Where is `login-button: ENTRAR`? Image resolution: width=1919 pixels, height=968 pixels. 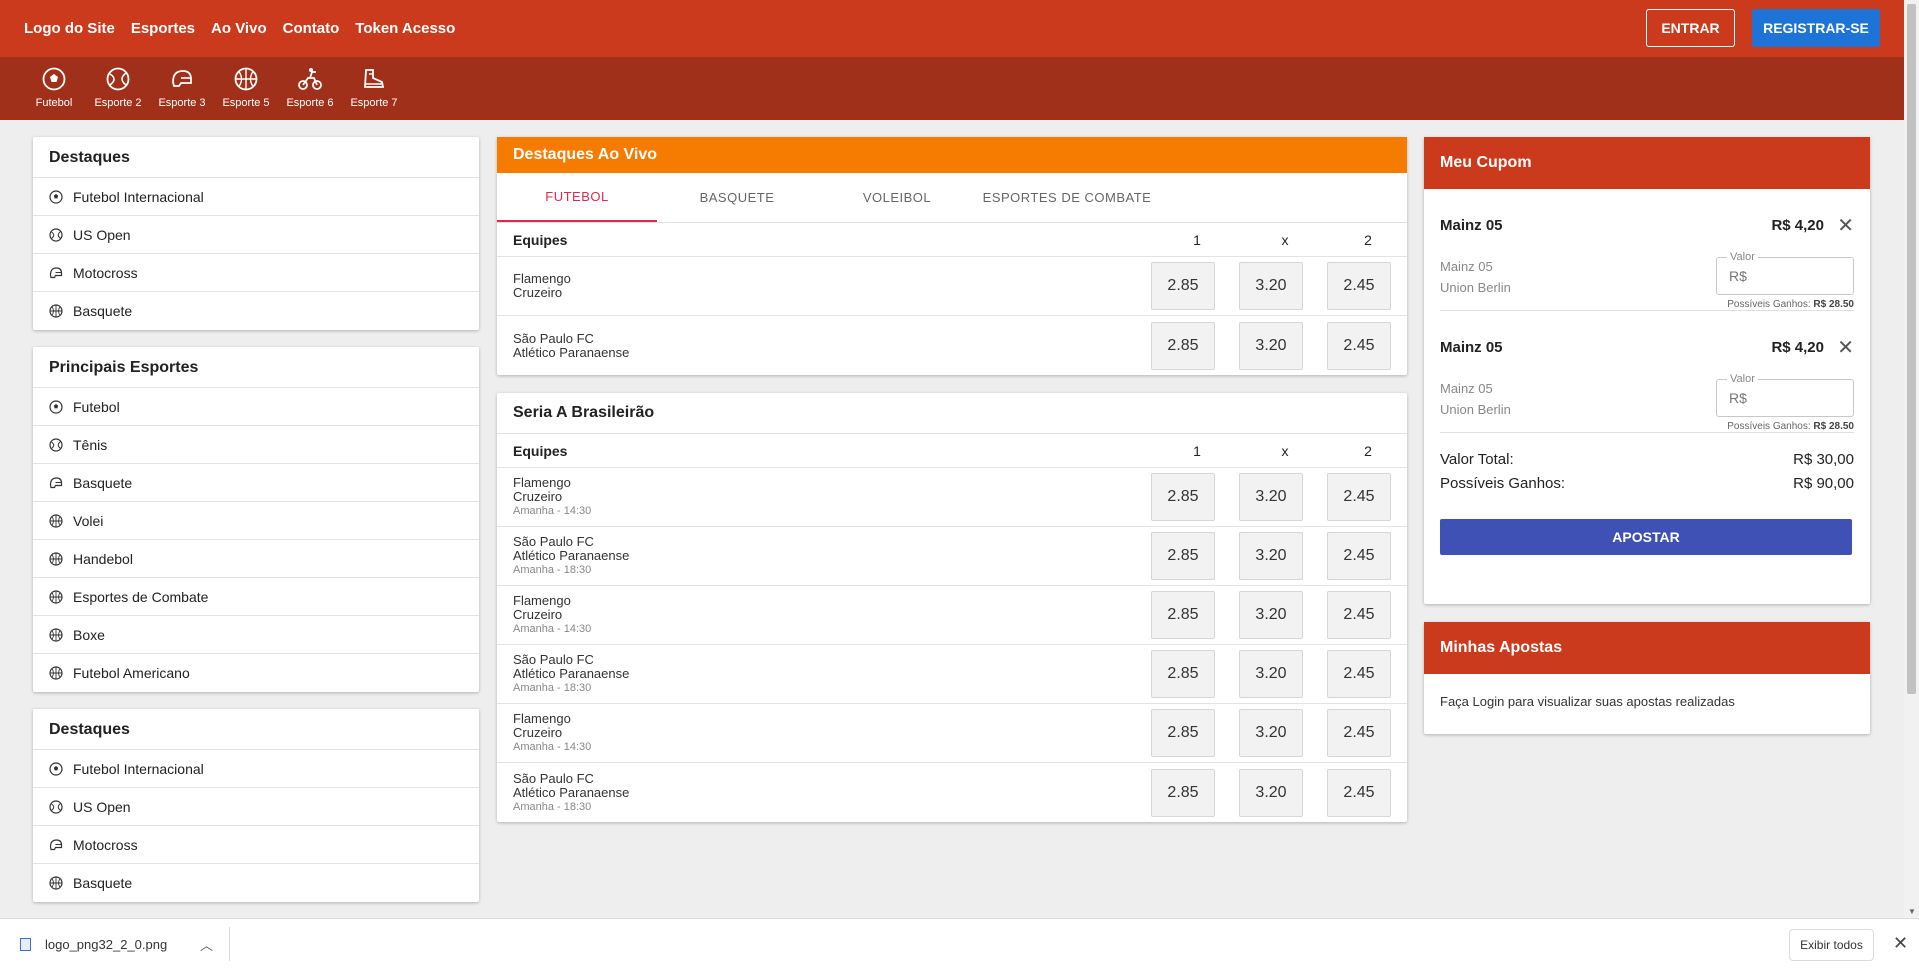 login-button: ENTRAR is located at coordinates (1690, 28).